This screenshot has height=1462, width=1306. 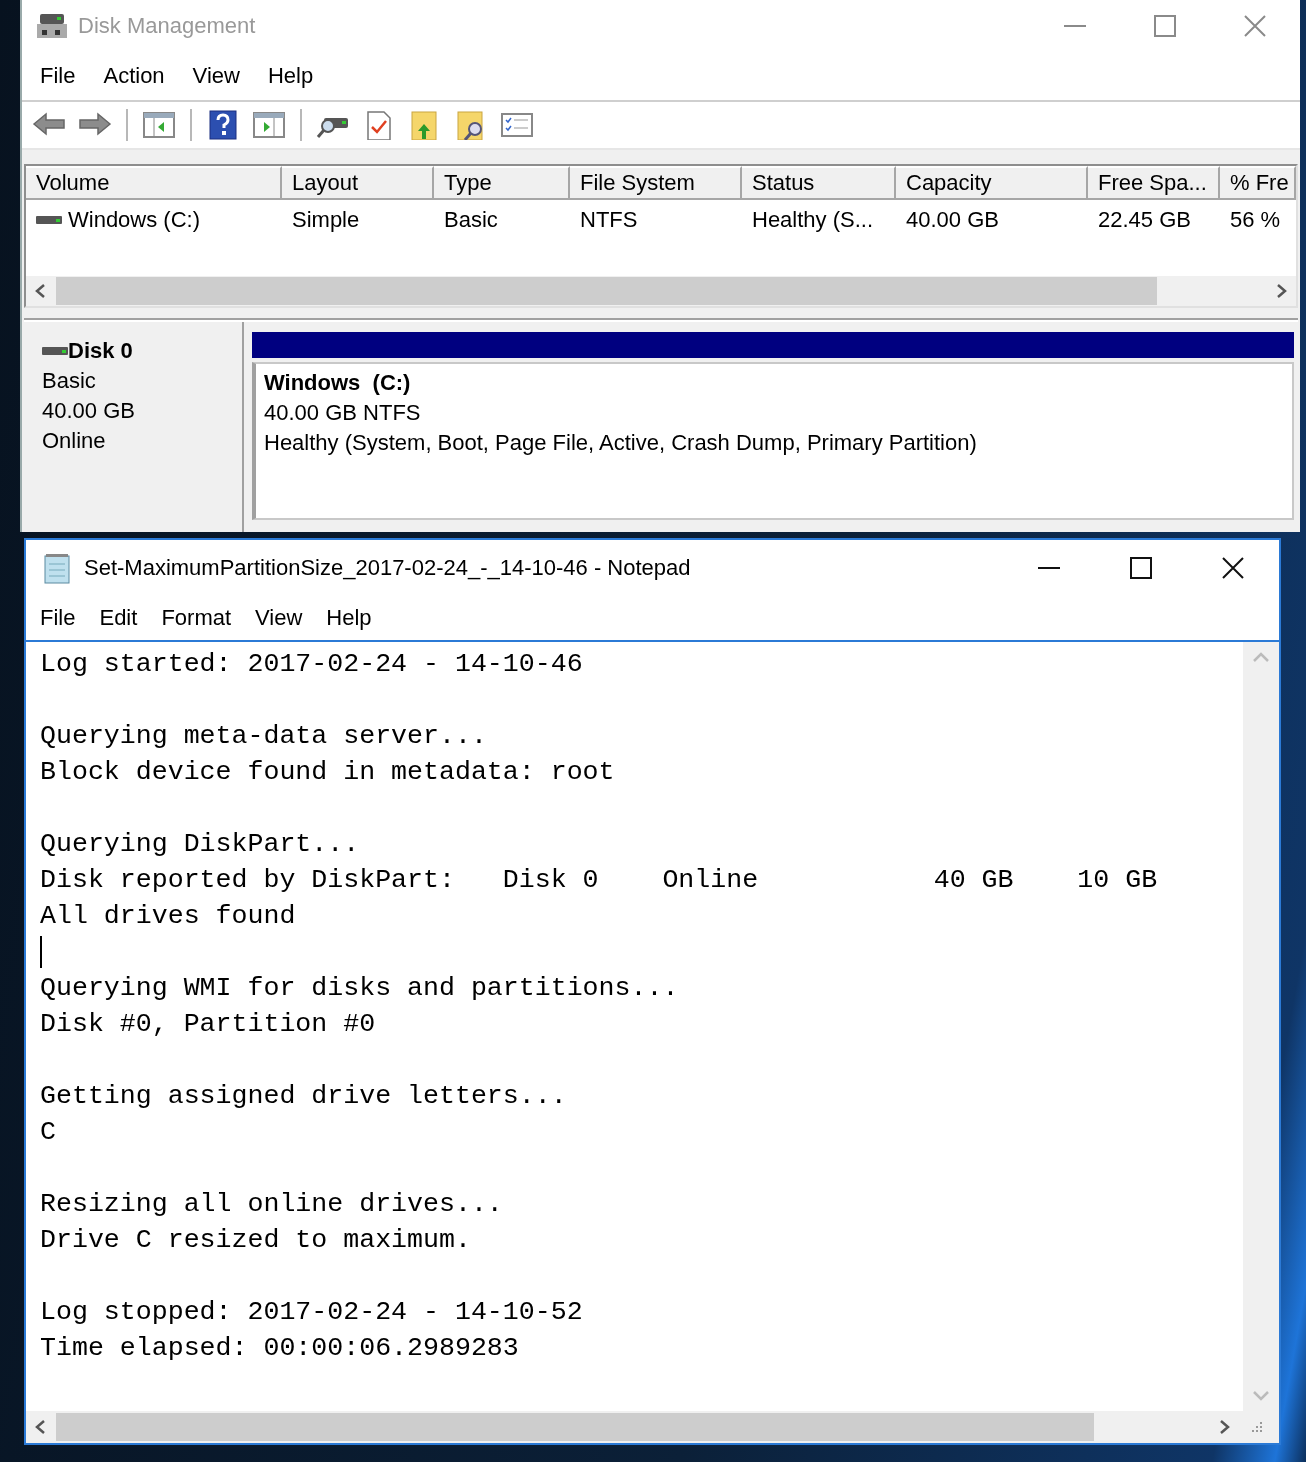 What do you see at coordinates (89, 411) in the screenshot?
I see `disk-size: 40.00 GB` at bounding box center [89, 411].